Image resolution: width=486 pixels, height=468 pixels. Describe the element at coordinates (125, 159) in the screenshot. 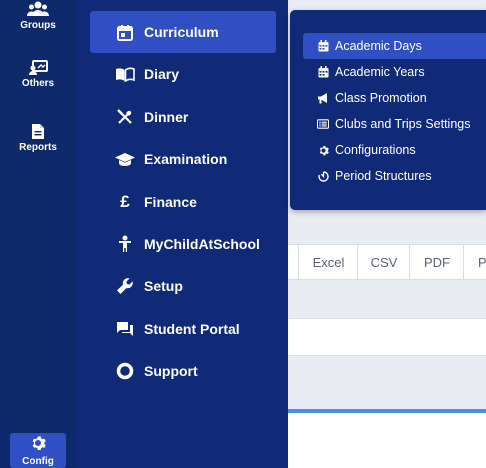

I see `graduation-cap-icon` at that location.